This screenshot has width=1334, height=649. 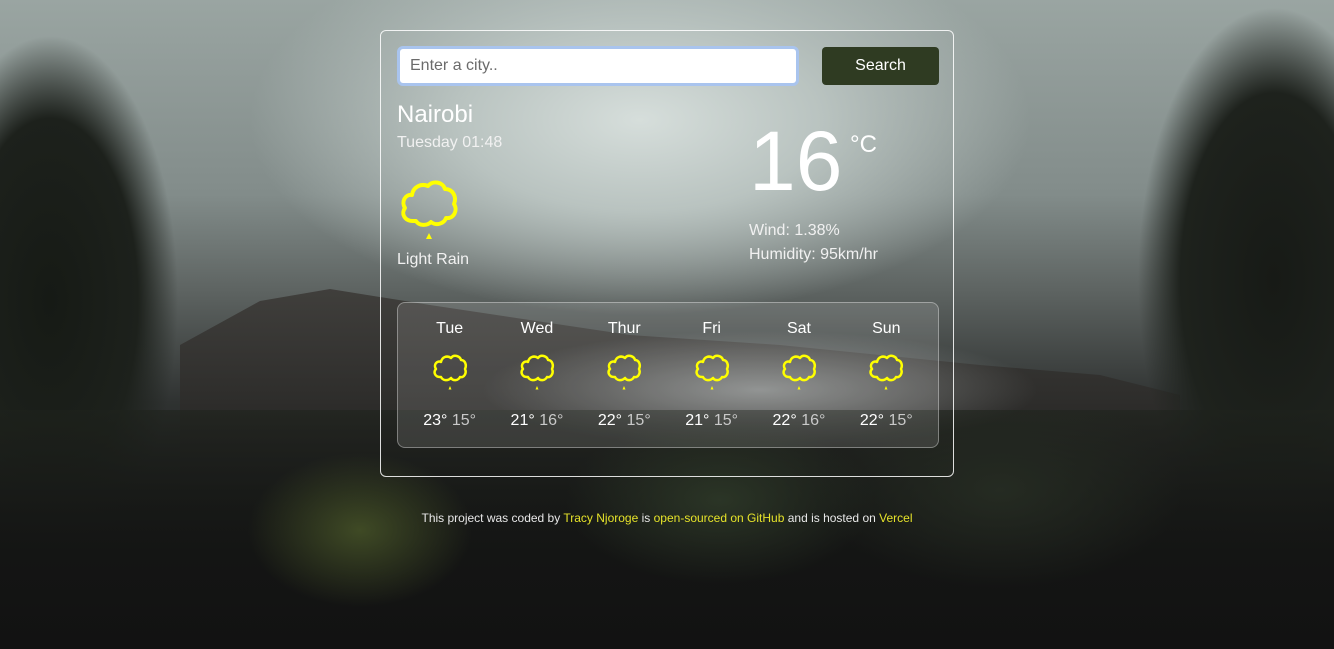 What do you see at coordinates (646, 518) in the screenshot?
I see `footer-middle: is` at bounding box center [646, 518].